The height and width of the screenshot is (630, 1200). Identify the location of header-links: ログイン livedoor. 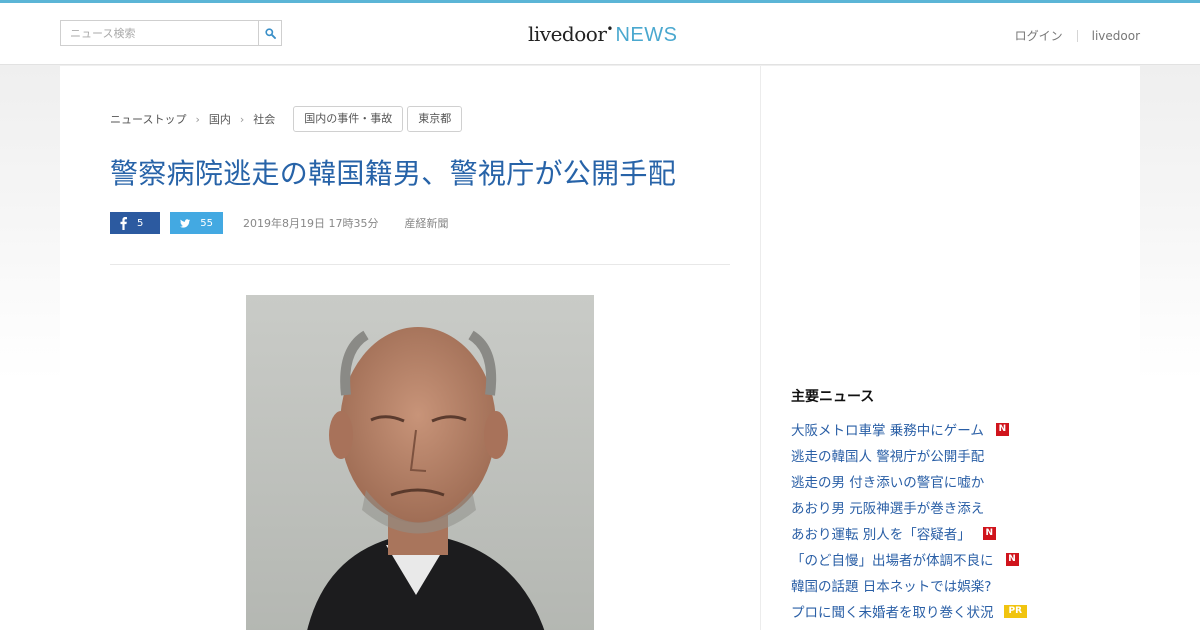
(1077, 35).